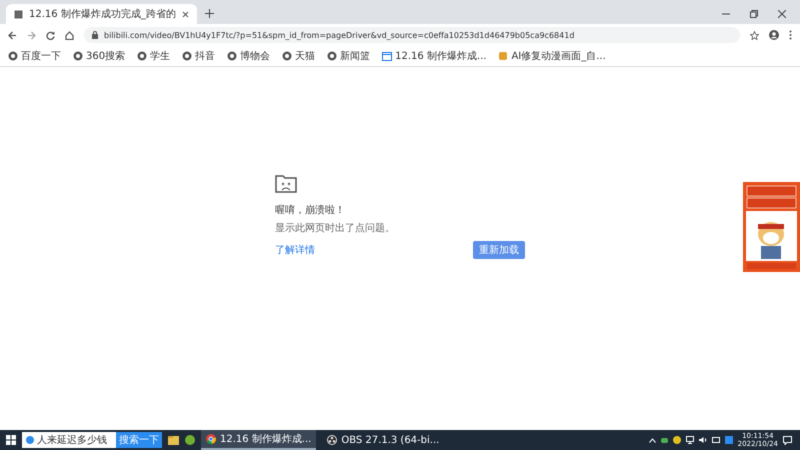 Image resolution: width=800 pixels, height=450 pixels. Describe the element at coordinates (248, 56) in the screenshot. I see `bookmark: 博物会` at that location.